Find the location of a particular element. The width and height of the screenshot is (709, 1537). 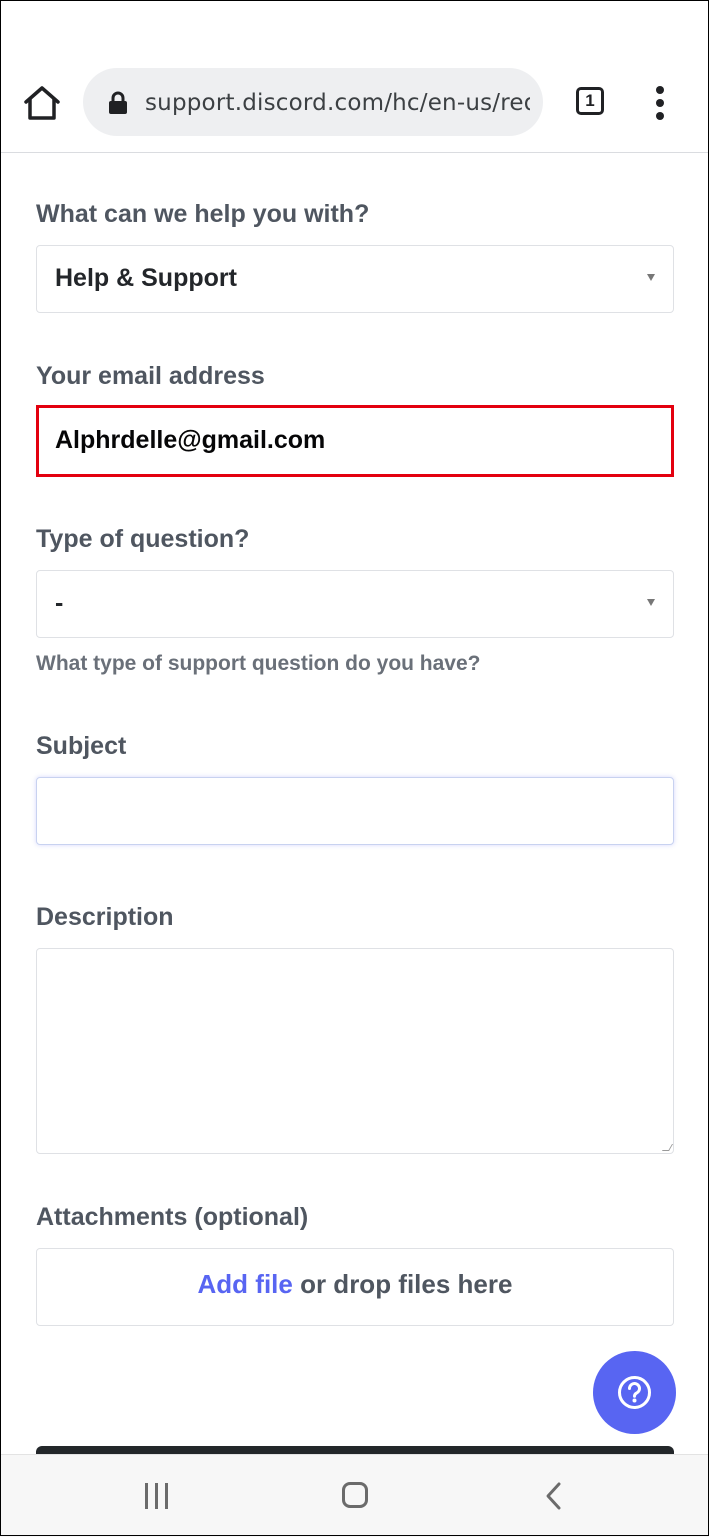

attachments-dropzone: Add file or drop files here is located at coordinates (355, 1287).